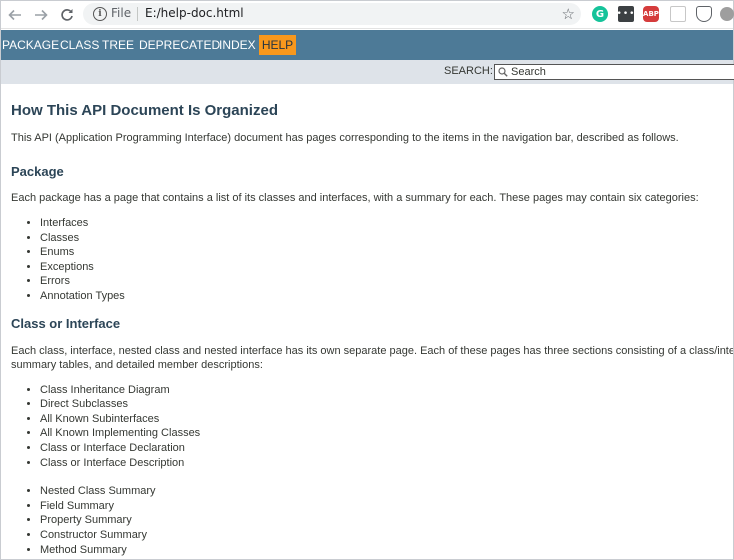  I want to click on nav-tree: TREE, so click(118, 45).